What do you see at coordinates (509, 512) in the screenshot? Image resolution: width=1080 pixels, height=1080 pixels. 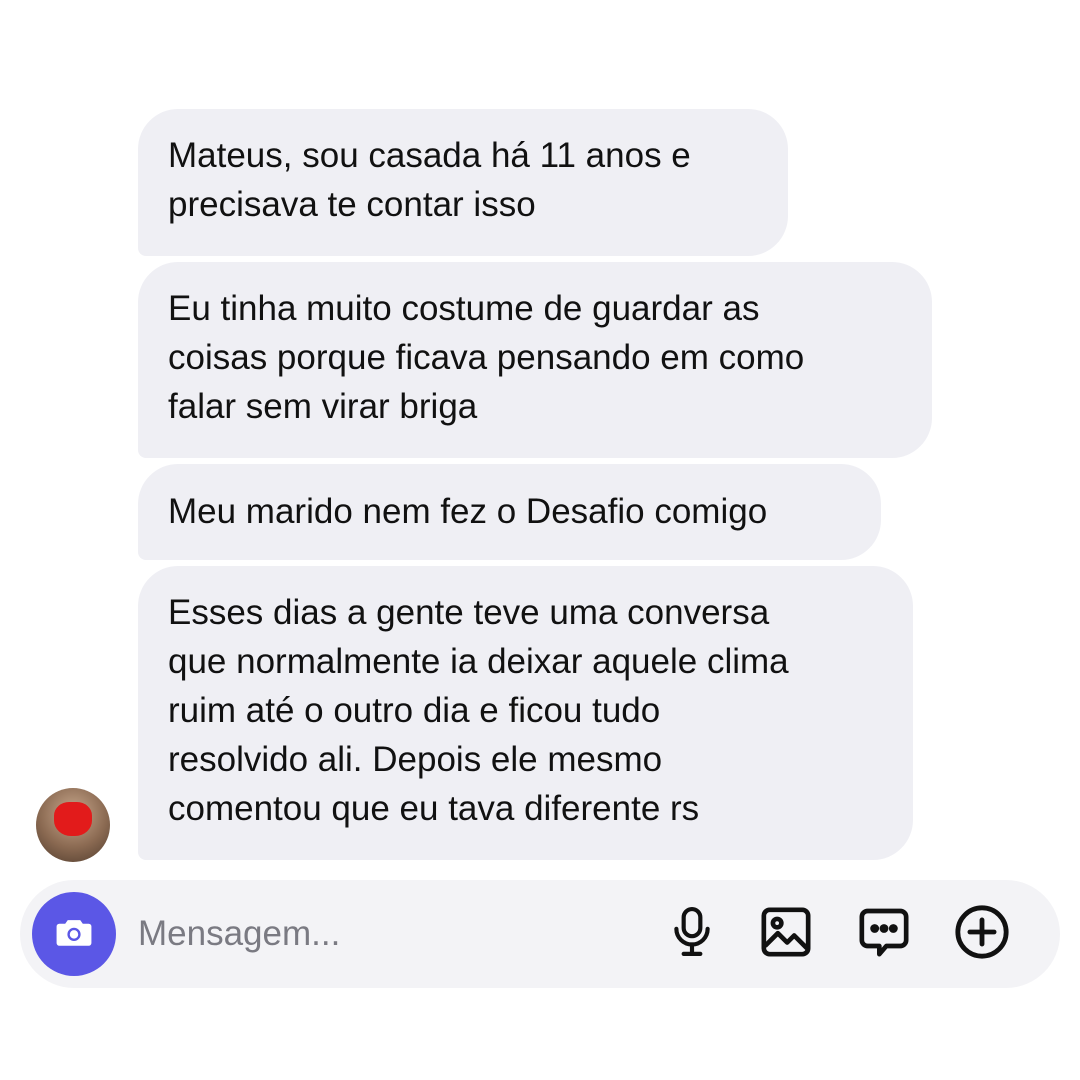 I see `message-bubble: Meu marido nem fez o Desafio comigo` at bounding box center [509, 512].